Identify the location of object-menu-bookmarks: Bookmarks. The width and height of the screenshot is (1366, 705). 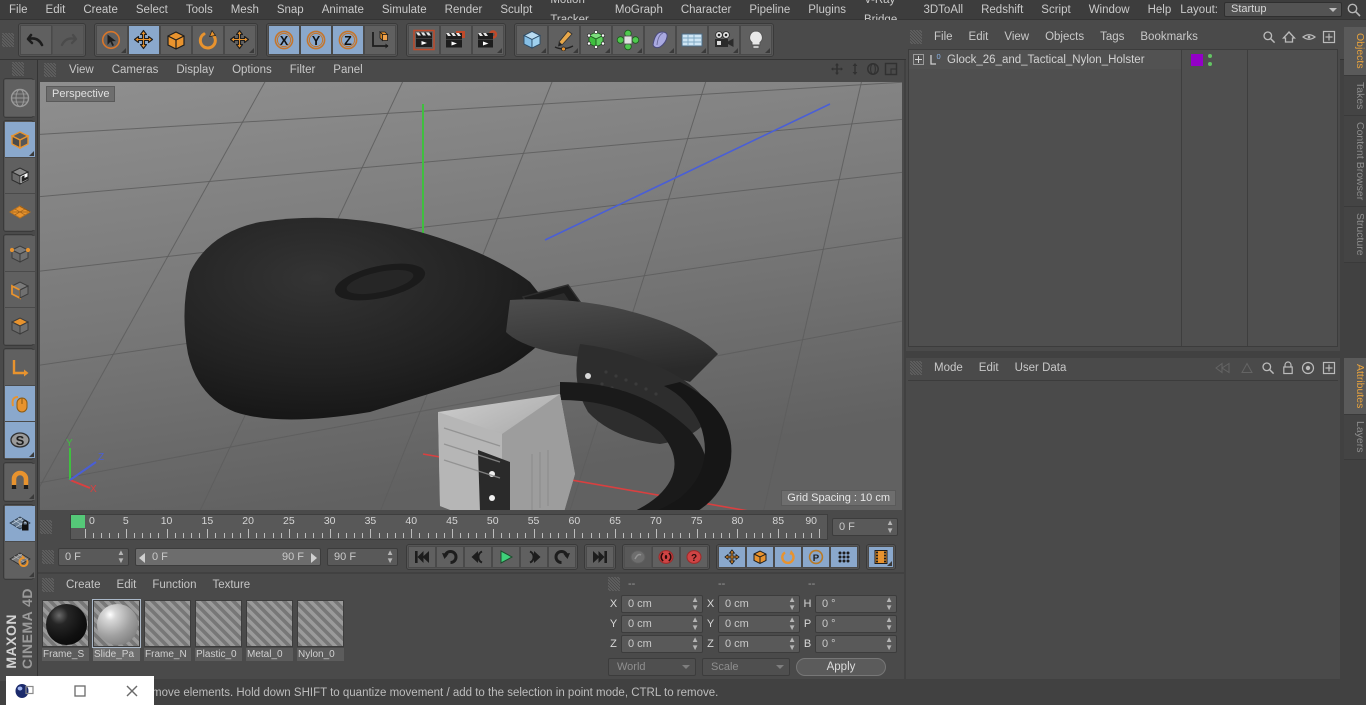
(1169, 37).